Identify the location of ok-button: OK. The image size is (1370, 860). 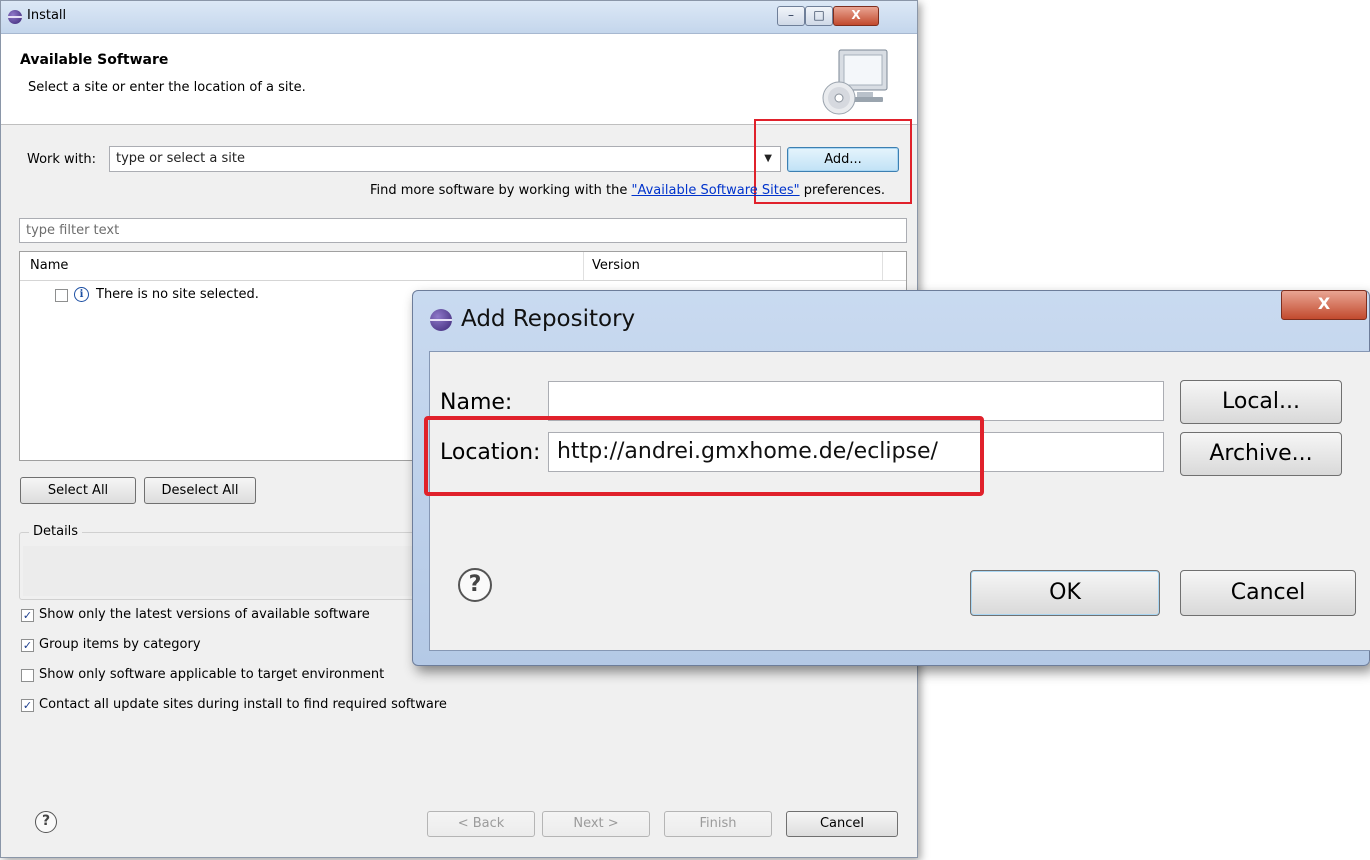
(1065, 593).